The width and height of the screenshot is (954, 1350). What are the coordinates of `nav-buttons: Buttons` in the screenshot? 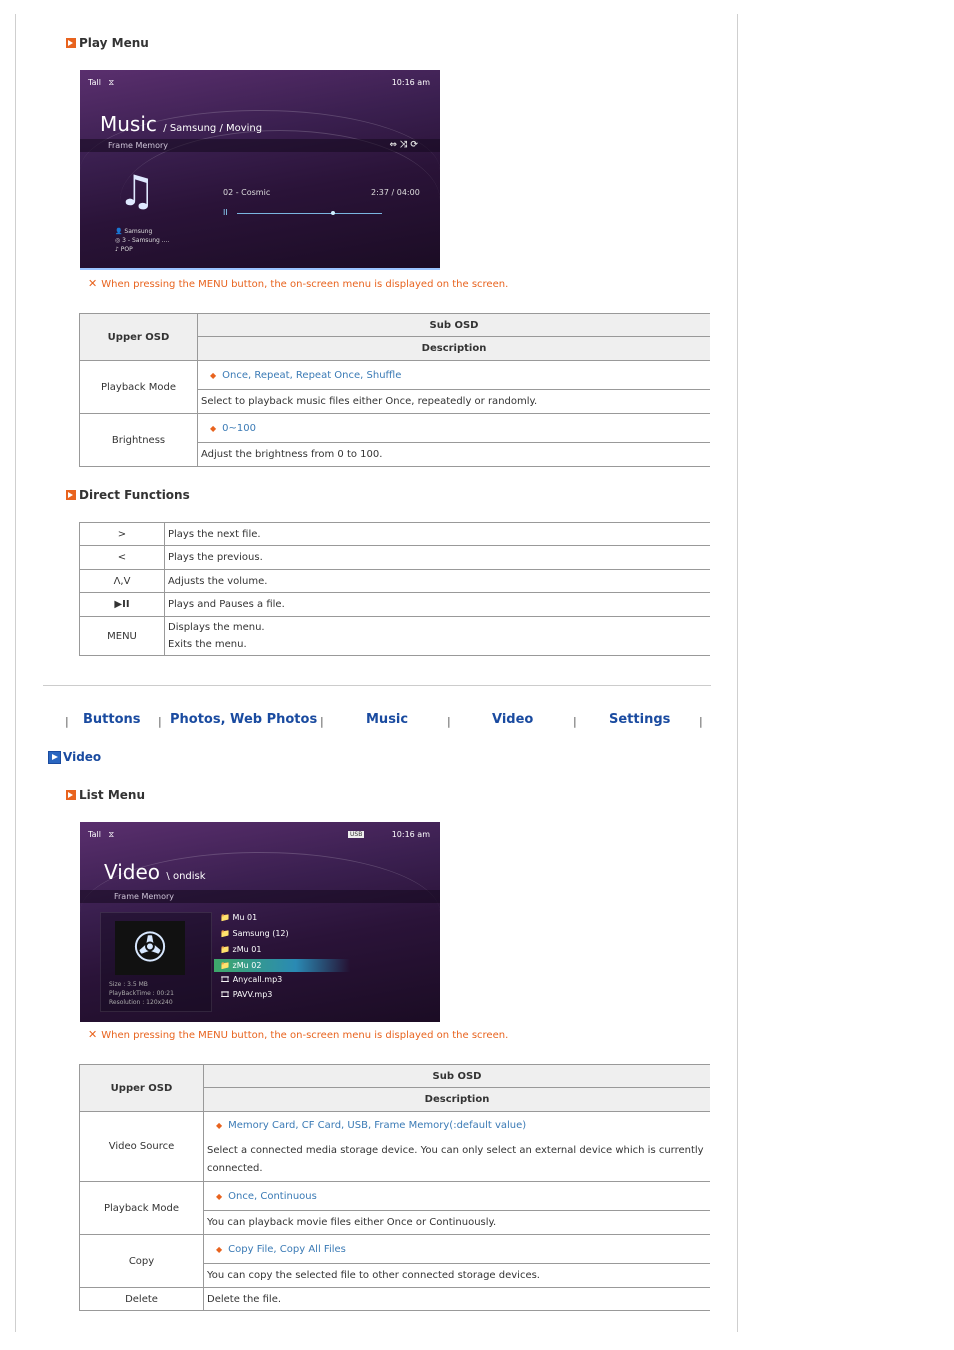 It's located at (112, 719).